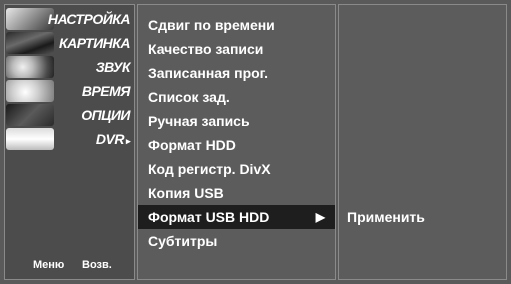 The image size is (511, 284). I want to click on category-setup: НАСТРОЙКА, so click(69, 19).